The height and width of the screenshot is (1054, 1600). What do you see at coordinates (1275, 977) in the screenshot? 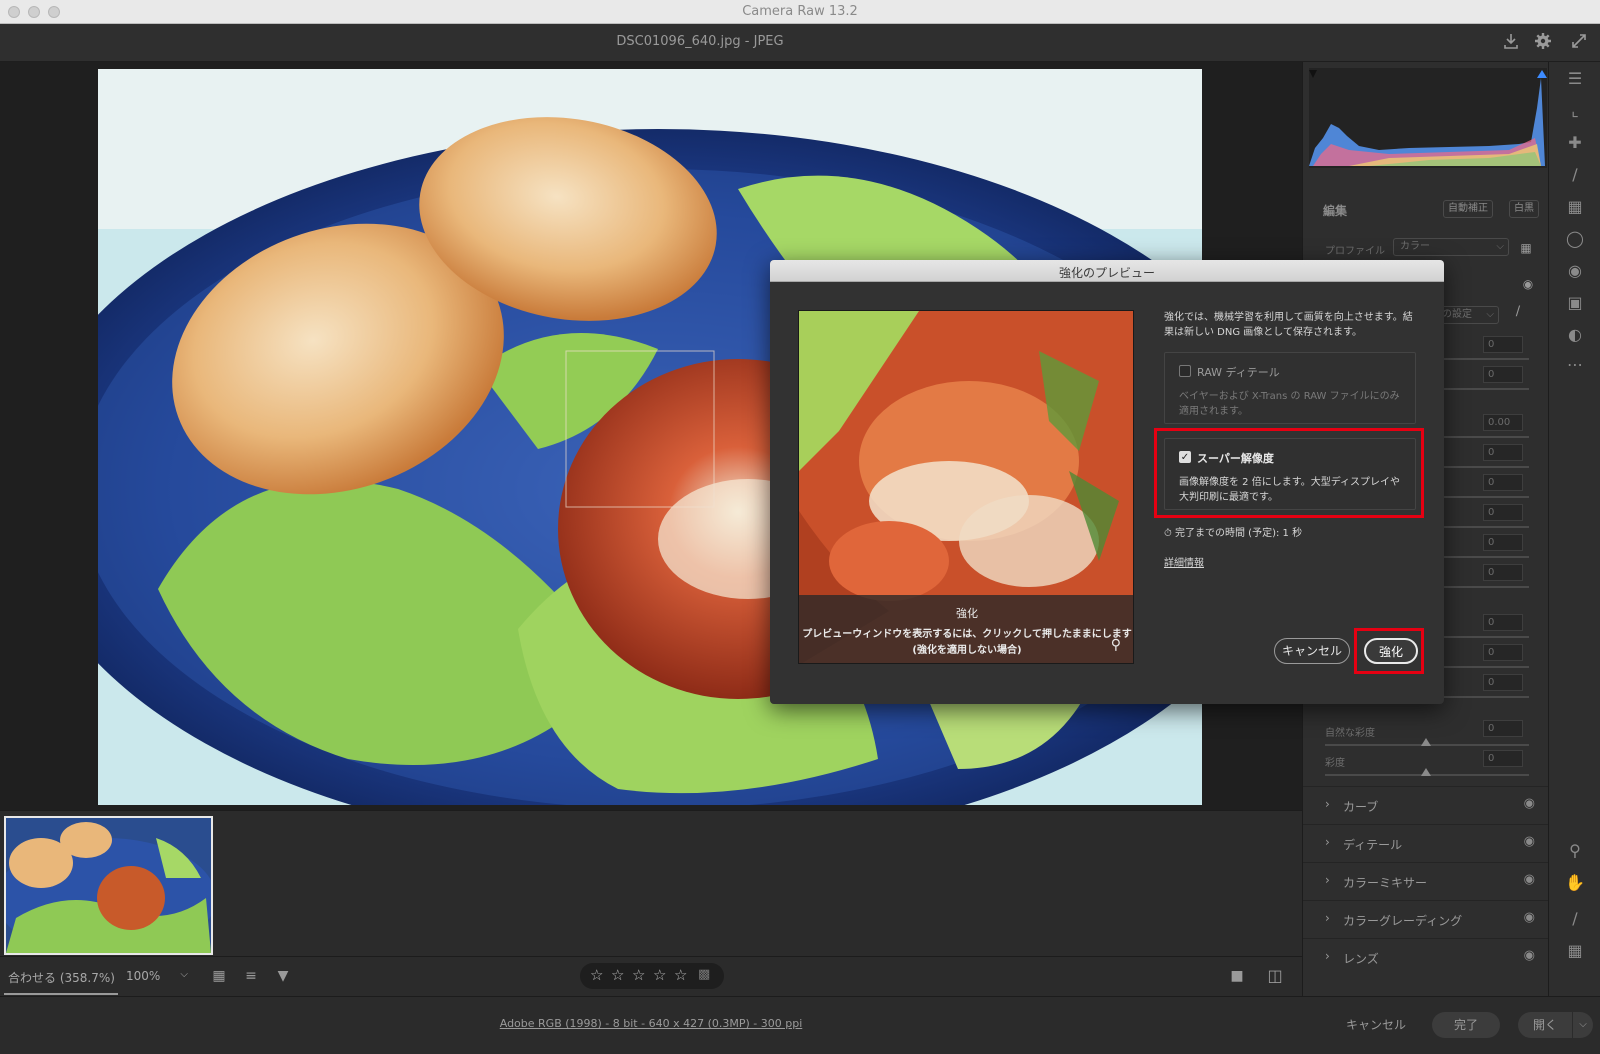
I see `before-after-icon: ◫` at bounding box center [1275, 977].